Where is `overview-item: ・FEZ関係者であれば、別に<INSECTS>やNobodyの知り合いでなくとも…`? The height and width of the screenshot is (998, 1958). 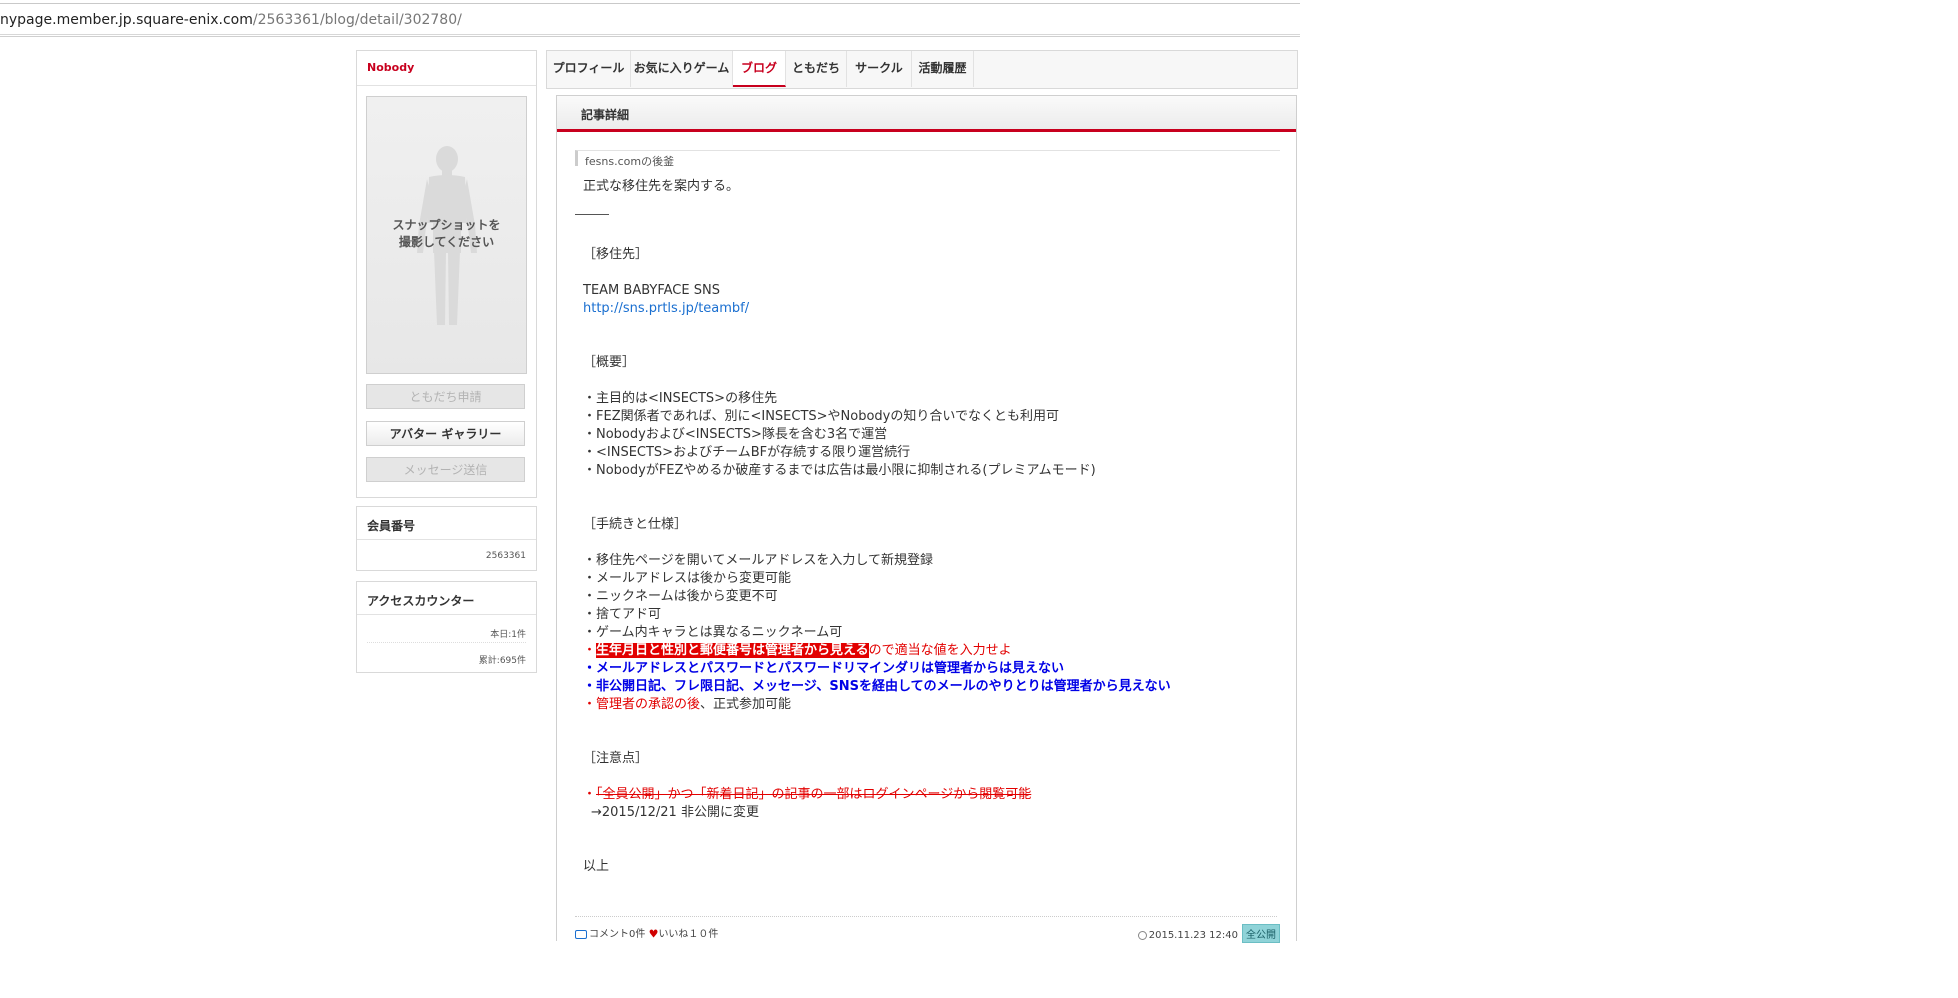 overview-item: ・FEZ関係者であれば、別に<INSECTS>やNobodyの知り合いでなくとも… is located at coordinates (821, 416).